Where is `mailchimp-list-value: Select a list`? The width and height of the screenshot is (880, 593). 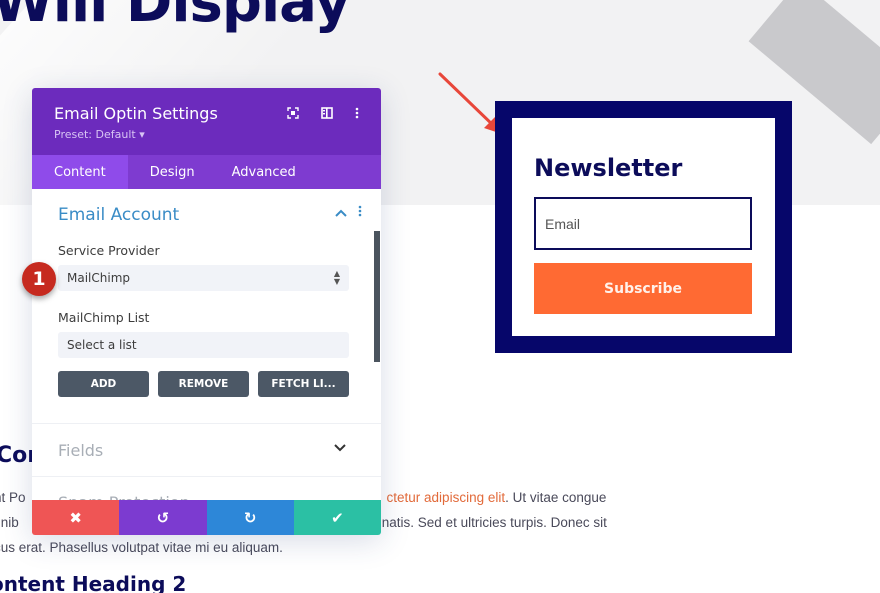
mailchimp-list-value: Select a list is located at coordinates (102, 345).